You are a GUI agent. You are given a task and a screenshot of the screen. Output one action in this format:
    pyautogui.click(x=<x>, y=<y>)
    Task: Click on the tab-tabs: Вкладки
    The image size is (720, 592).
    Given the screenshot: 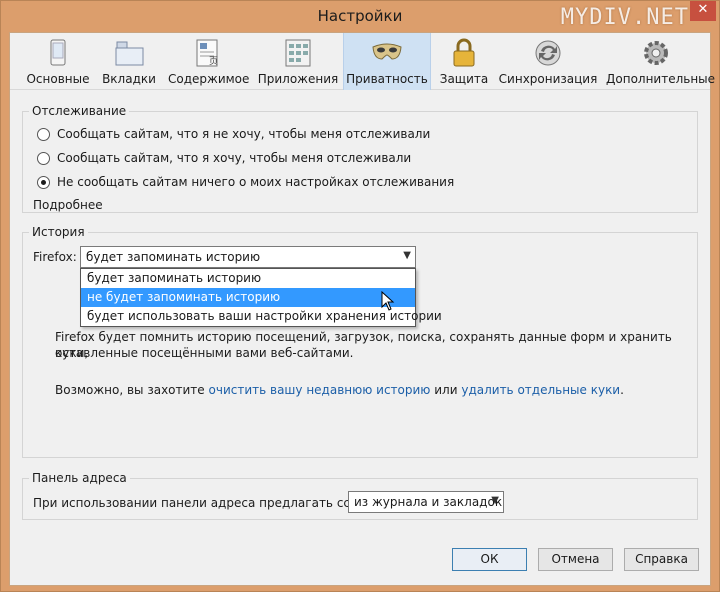 What is the action you would take?
    pyautogui.click(x=129, y=61)
    